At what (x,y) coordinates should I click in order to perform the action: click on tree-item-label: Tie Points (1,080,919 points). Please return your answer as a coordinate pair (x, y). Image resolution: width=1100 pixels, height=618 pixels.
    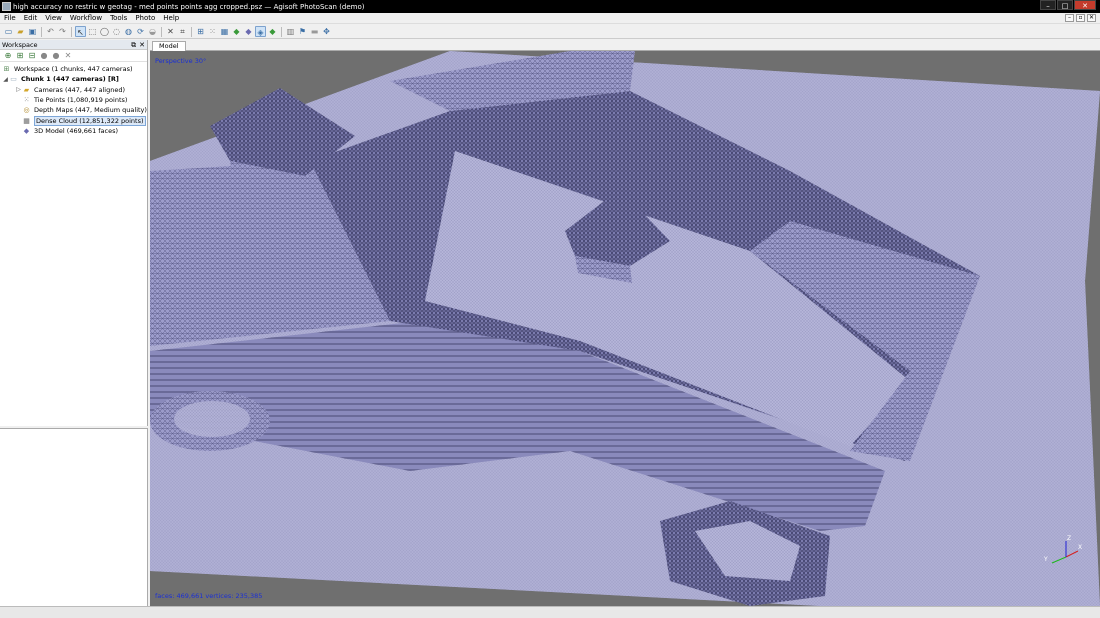
    Looking at the image, I should click on (81, 100).